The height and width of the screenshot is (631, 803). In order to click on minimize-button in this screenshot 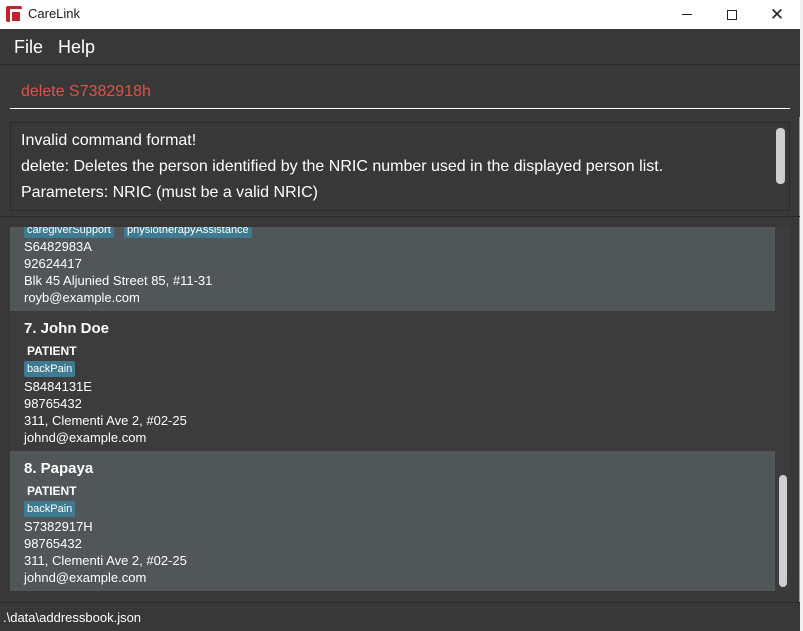, I will do `click(687, 14)`.